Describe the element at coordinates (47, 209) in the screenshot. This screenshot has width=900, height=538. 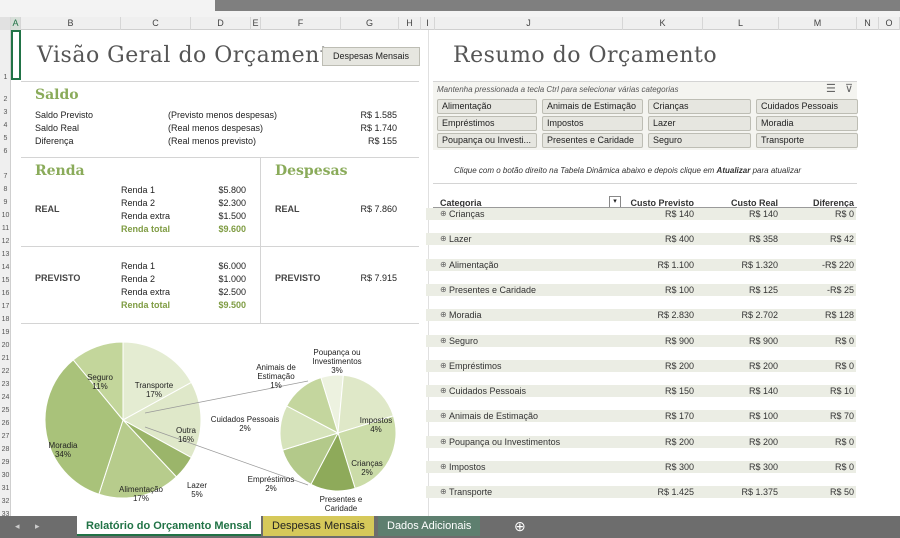
I see `renda-real-label: REAL` at that location.